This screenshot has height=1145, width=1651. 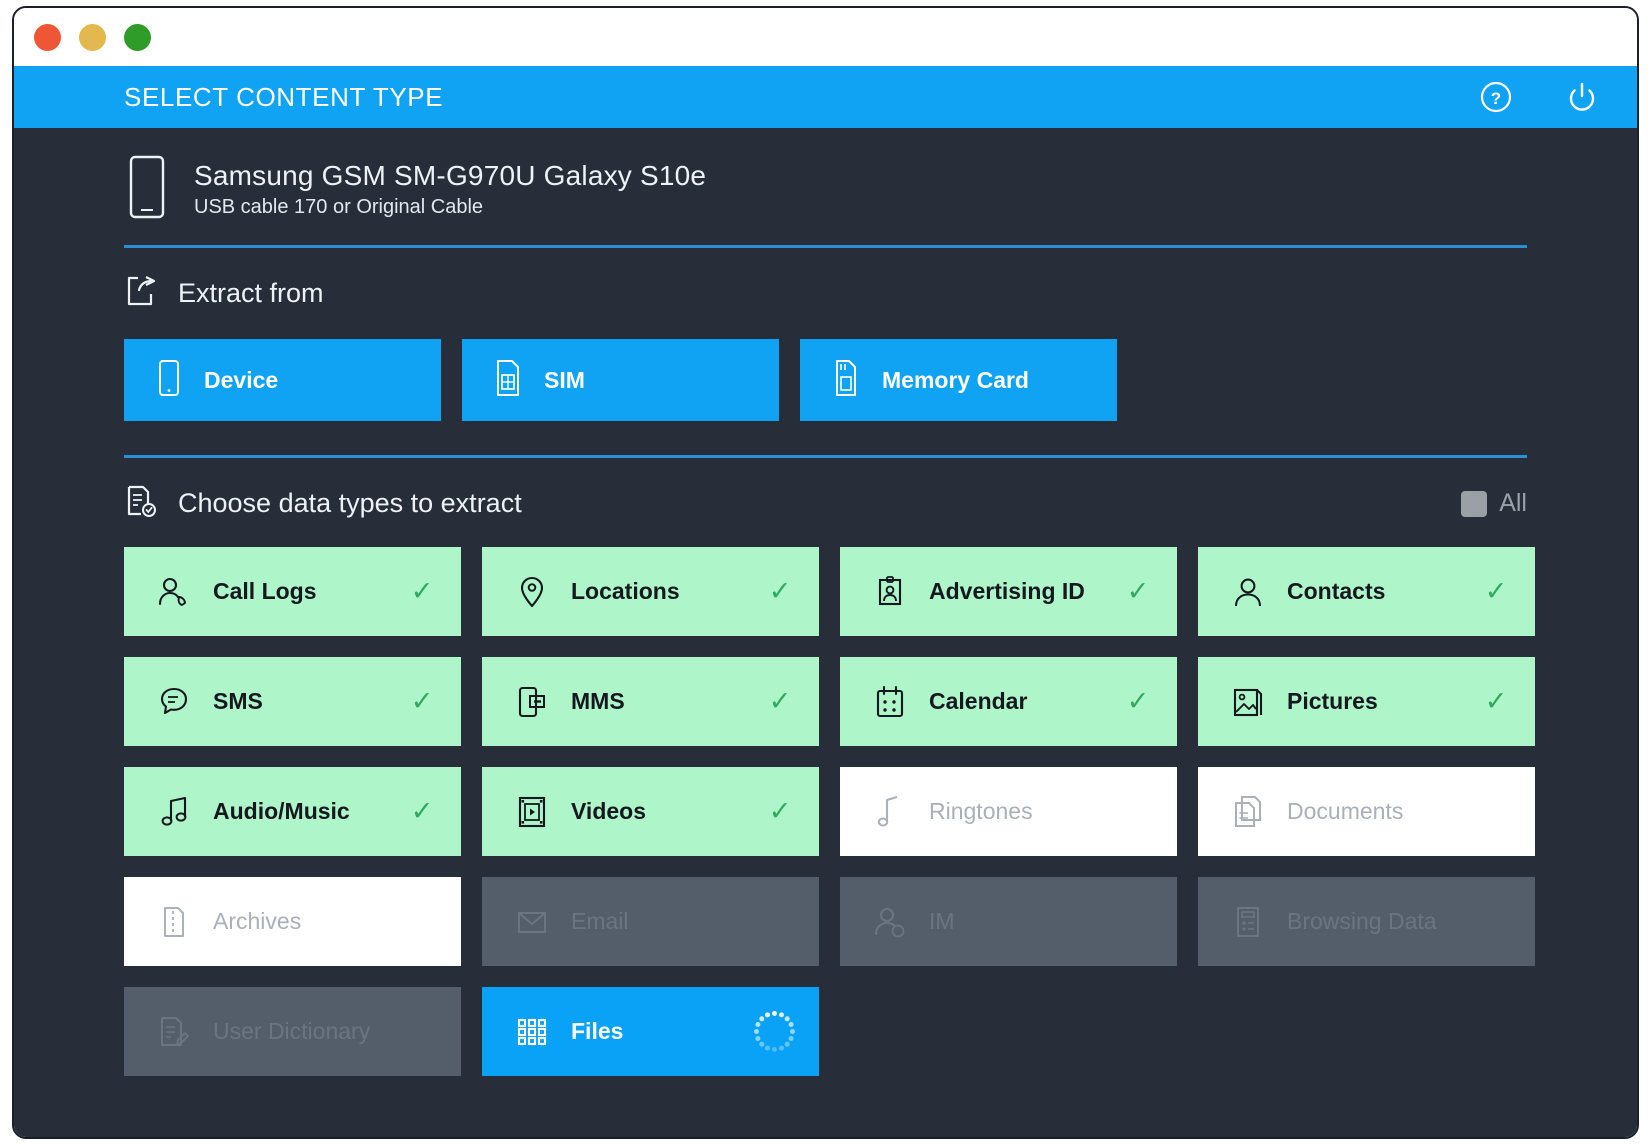 What do you see at coordinates (176, 922) in the screenshot?
I see `archive-icon` at bounding box center [176, 922].